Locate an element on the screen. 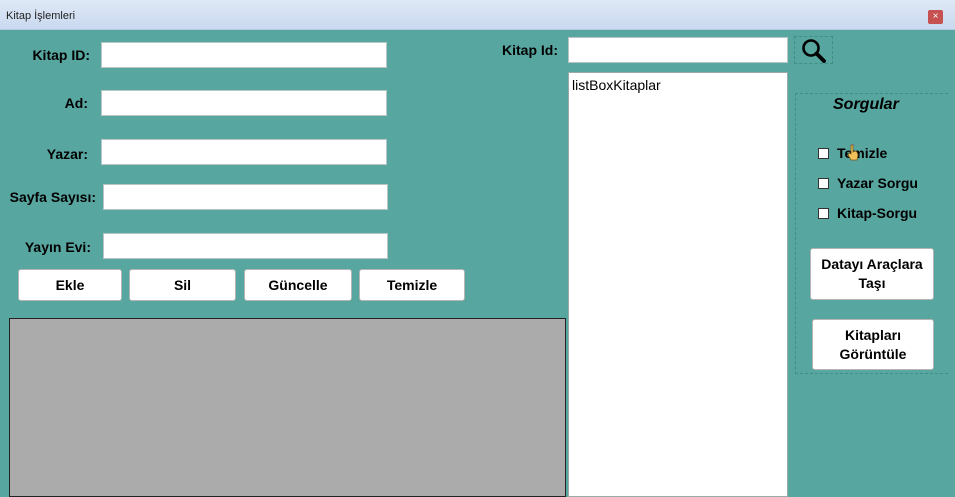  hand-cursor-icon is located at coordinates (853, 152).